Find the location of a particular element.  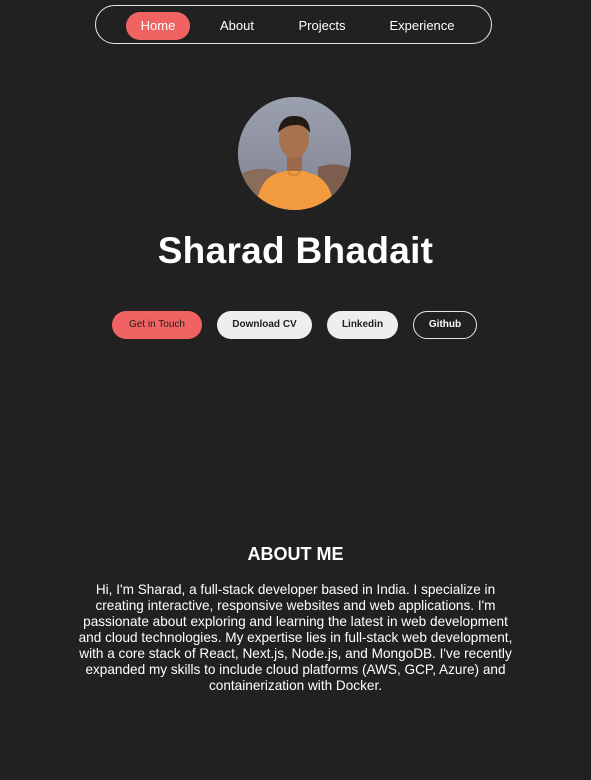

top-navigation: Home About Projects Experience is located at coordinates (293, 24).